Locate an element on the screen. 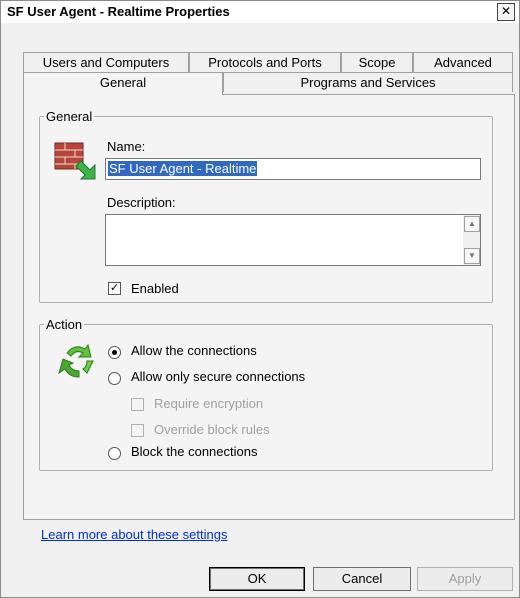 The width and height of the screenshot is (520, 598). close-icon: ✕ is located at coordinates (506, 11).